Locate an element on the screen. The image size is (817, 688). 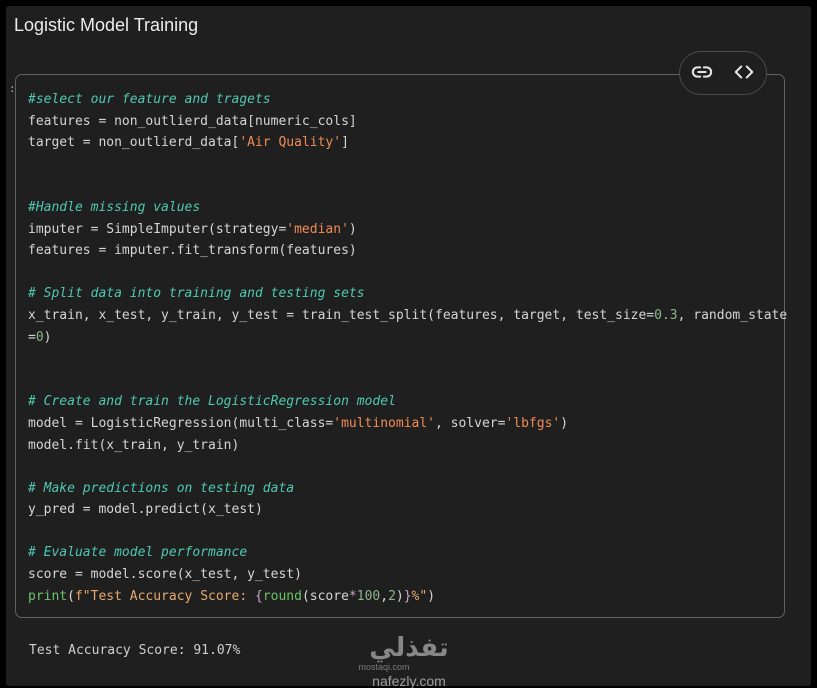
link-button is located at coordinates (702, 74).